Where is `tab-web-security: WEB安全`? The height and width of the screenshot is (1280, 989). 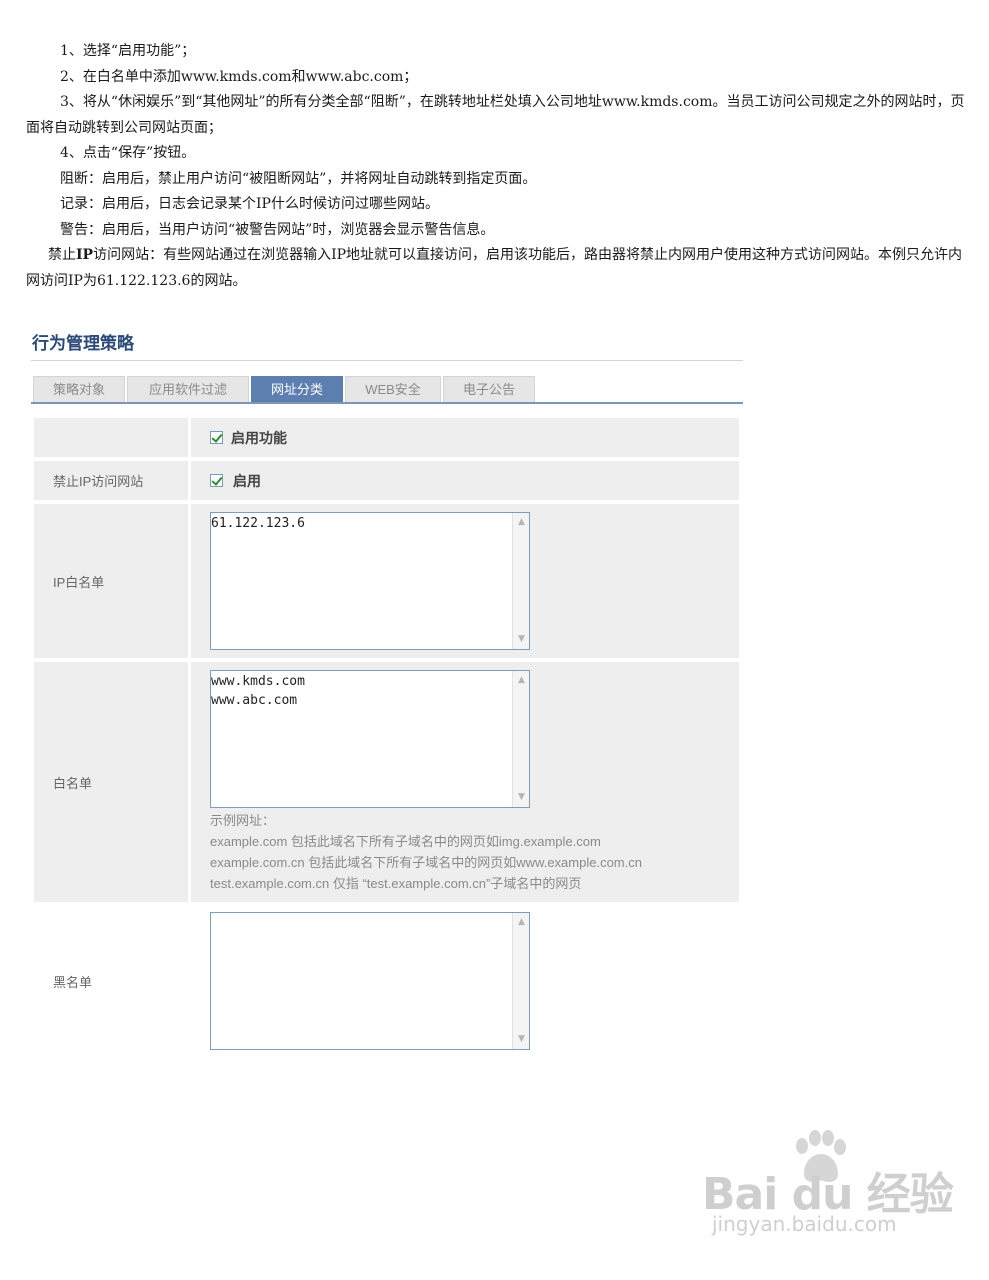
tab-web-security: WEB安全 is located at coordinates (393, 389).